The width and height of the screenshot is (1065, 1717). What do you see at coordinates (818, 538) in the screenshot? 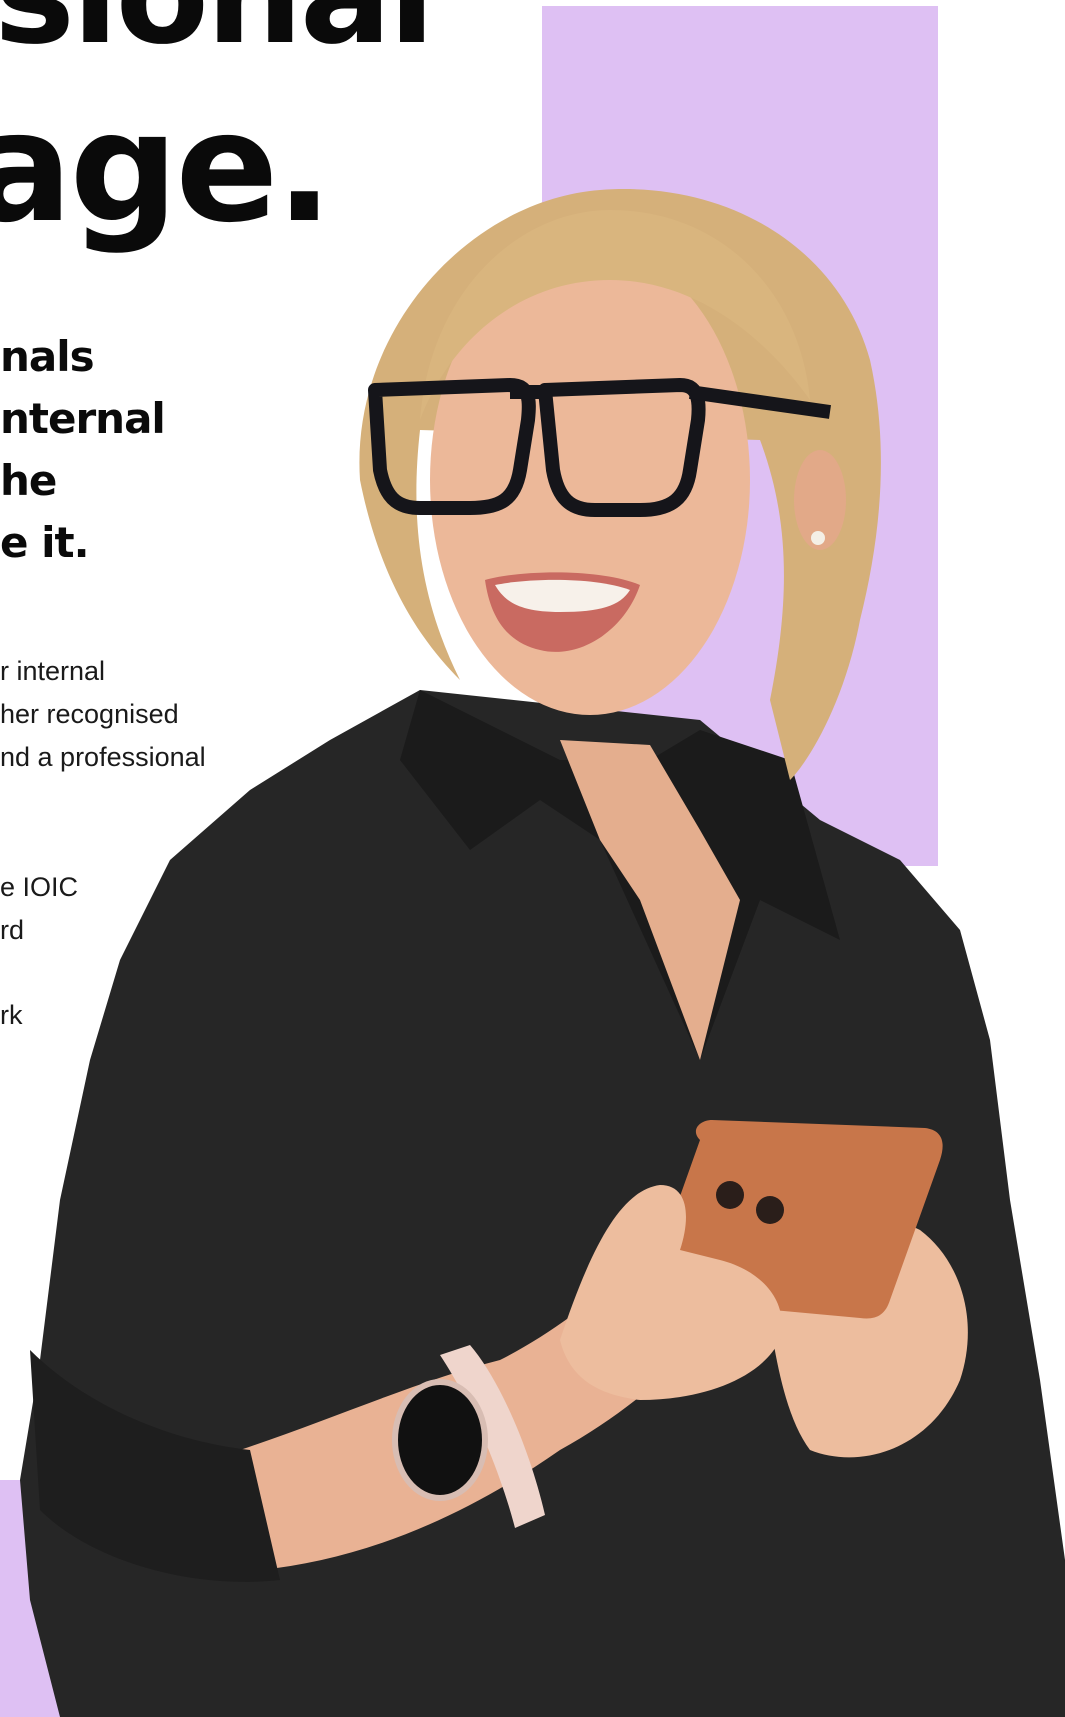
I see `earring` at bounding box center [818, 538].